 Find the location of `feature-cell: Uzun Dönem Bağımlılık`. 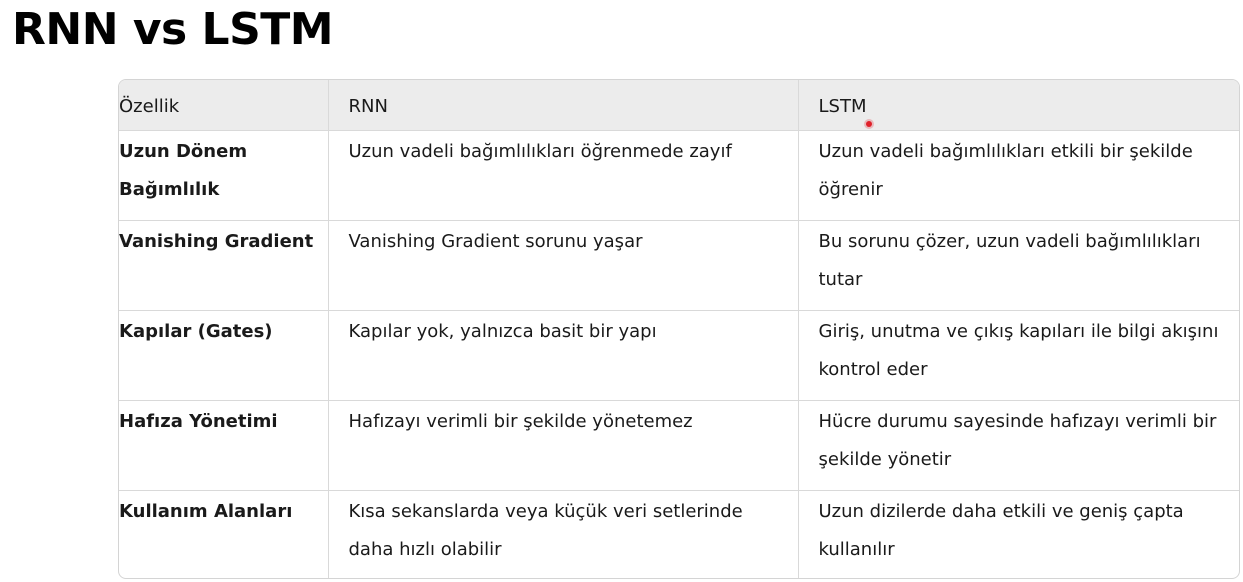

feature-cell: Uzun Dönem Bağımlılık is located at coordinates (224, 175).